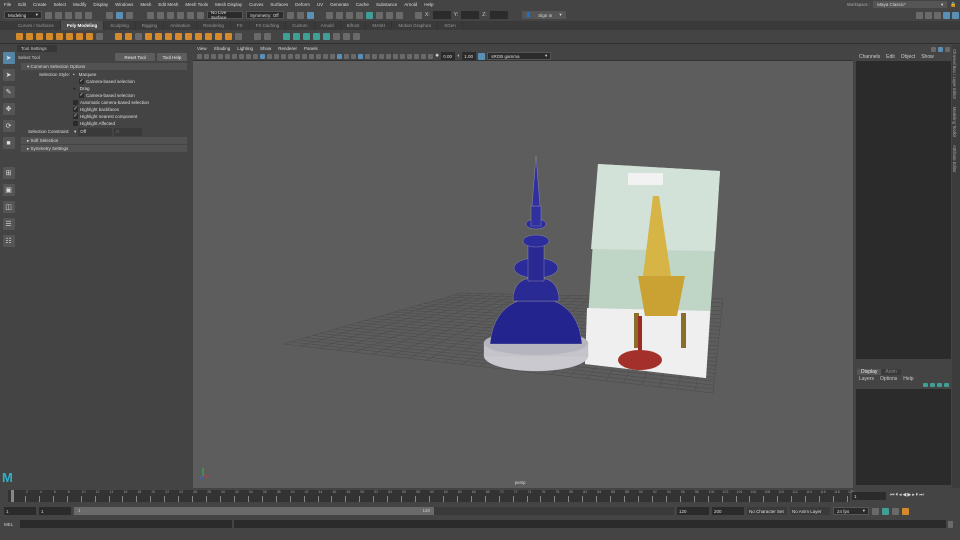 The image size is (960, 540). What do you see at coordinates (172, 57) in the screenshot?
I see `tool-help-button: Tool Help` at bounding box center [172, 57].